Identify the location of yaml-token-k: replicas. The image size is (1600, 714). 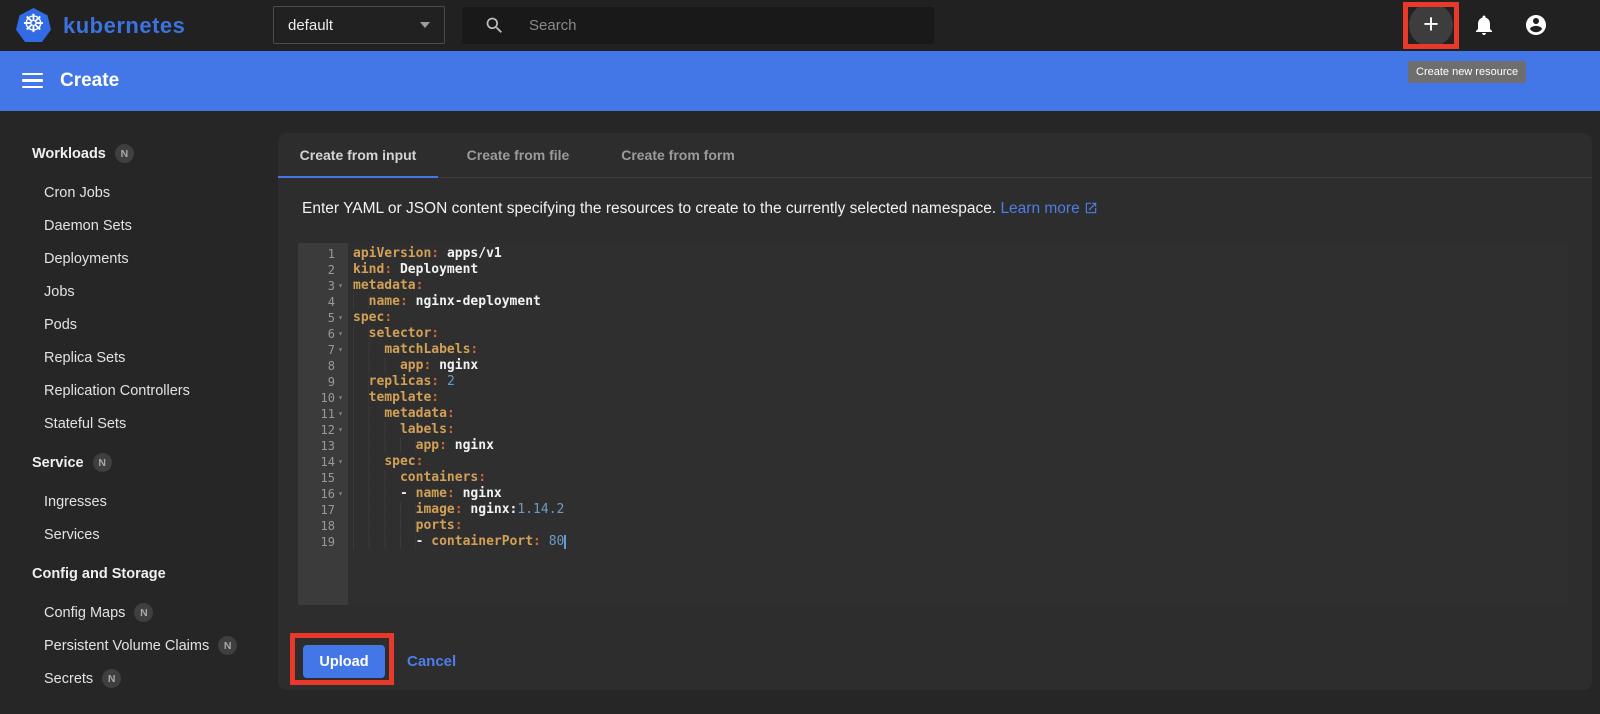
(400, 381).